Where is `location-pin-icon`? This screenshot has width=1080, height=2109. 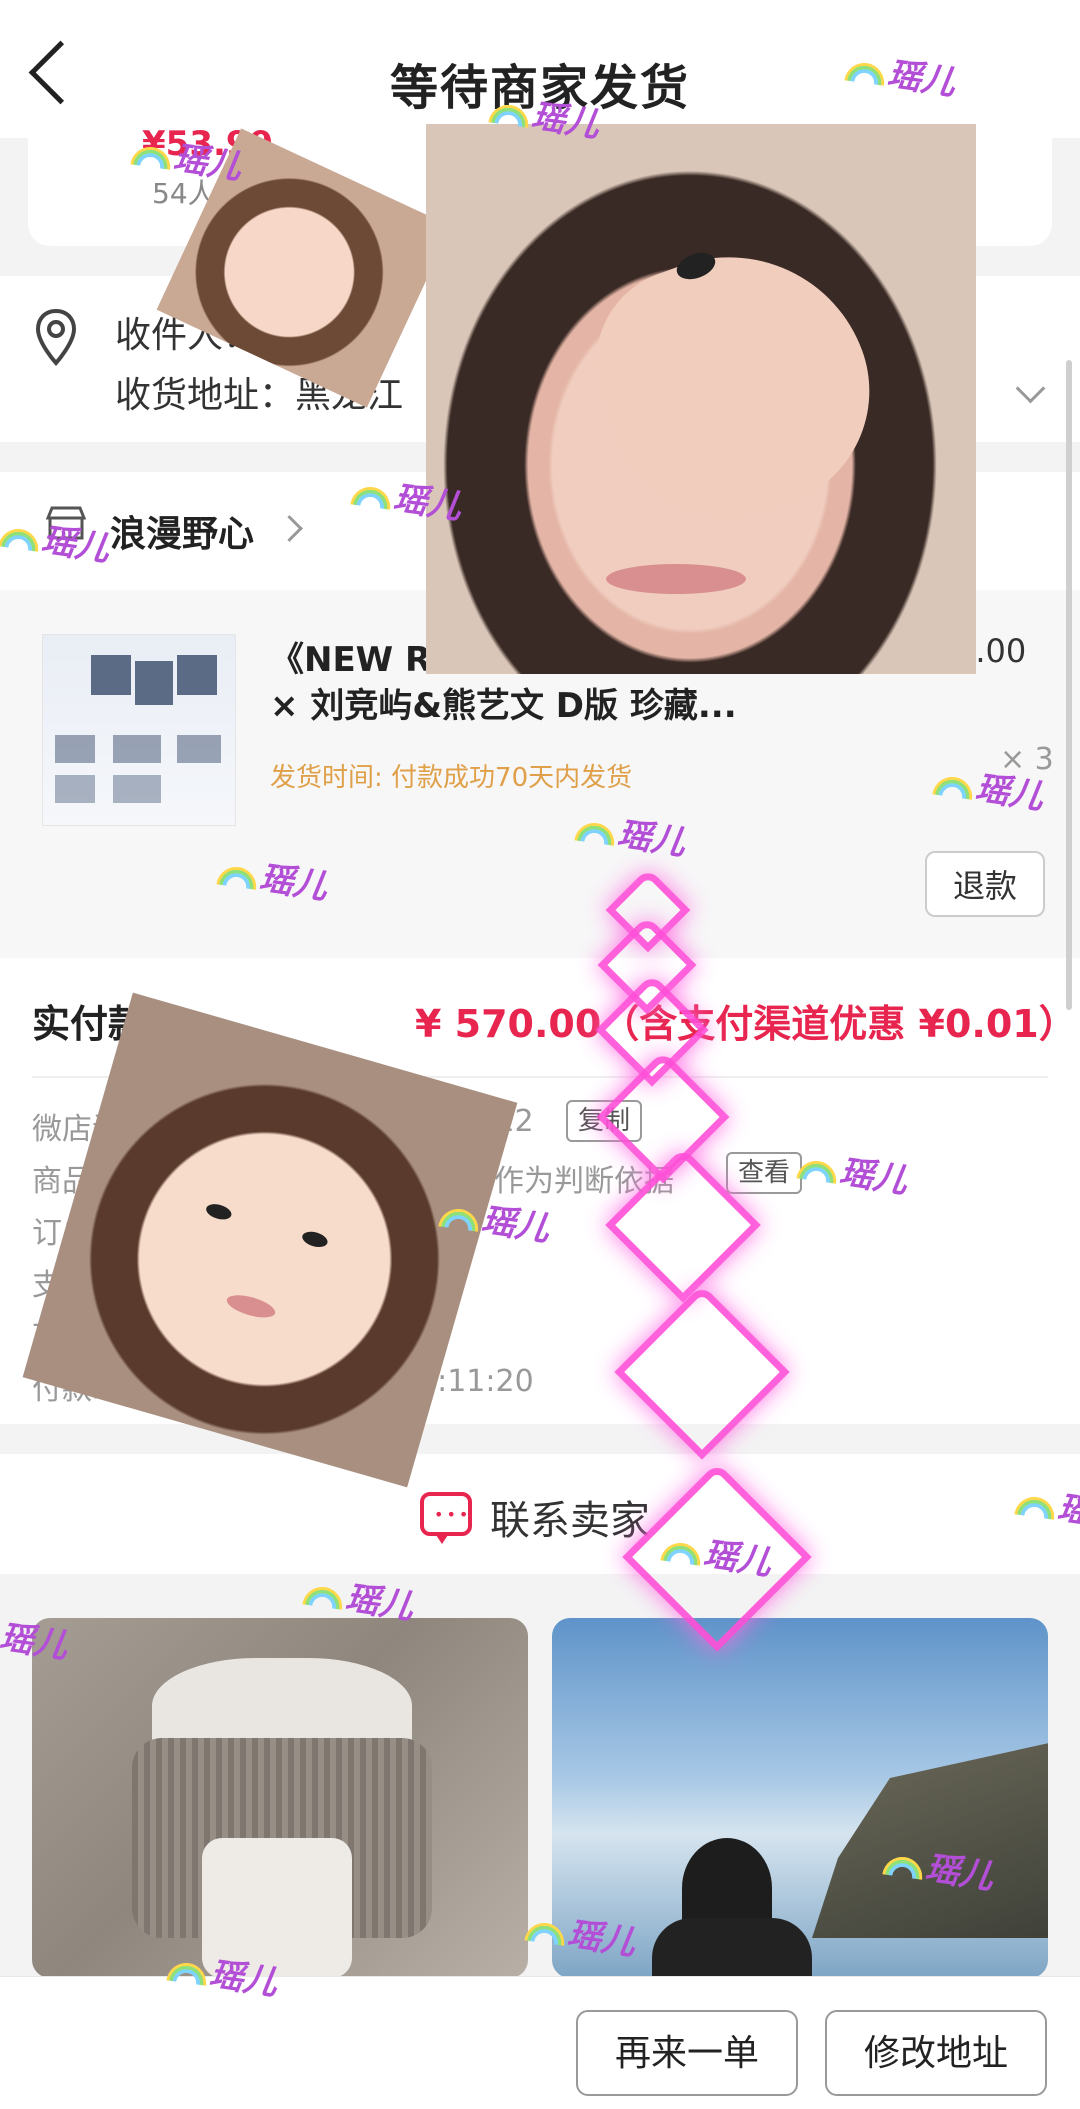 location-pin-icon is located at coordinates (56, 337).